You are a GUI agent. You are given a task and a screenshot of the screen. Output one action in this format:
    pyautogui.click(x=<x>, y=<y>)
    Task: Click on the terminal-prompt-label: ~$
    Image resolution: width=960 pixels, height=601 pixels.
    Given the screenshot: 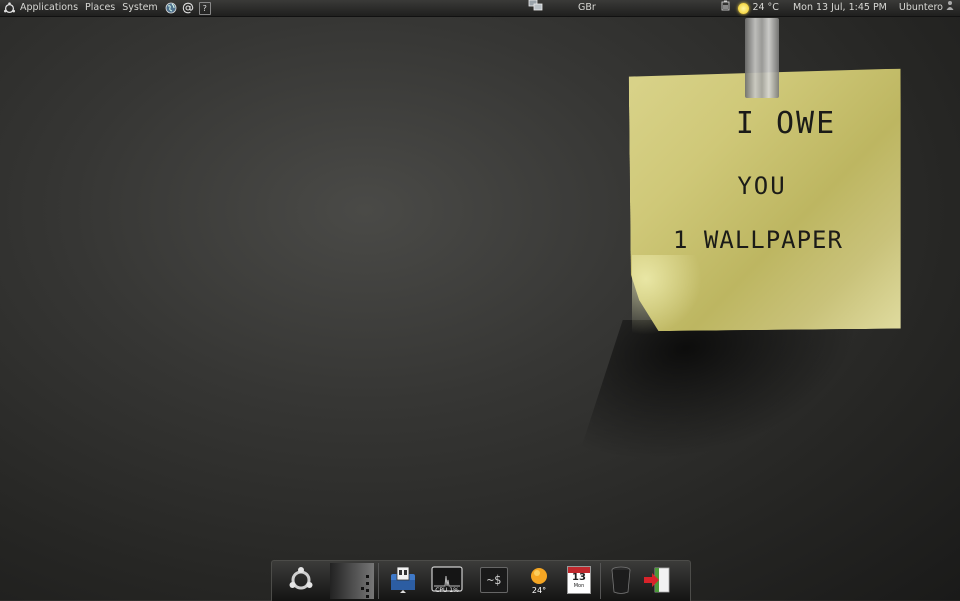 What is the action you would take?
    pyautogui.click(x=494, y=580)
    